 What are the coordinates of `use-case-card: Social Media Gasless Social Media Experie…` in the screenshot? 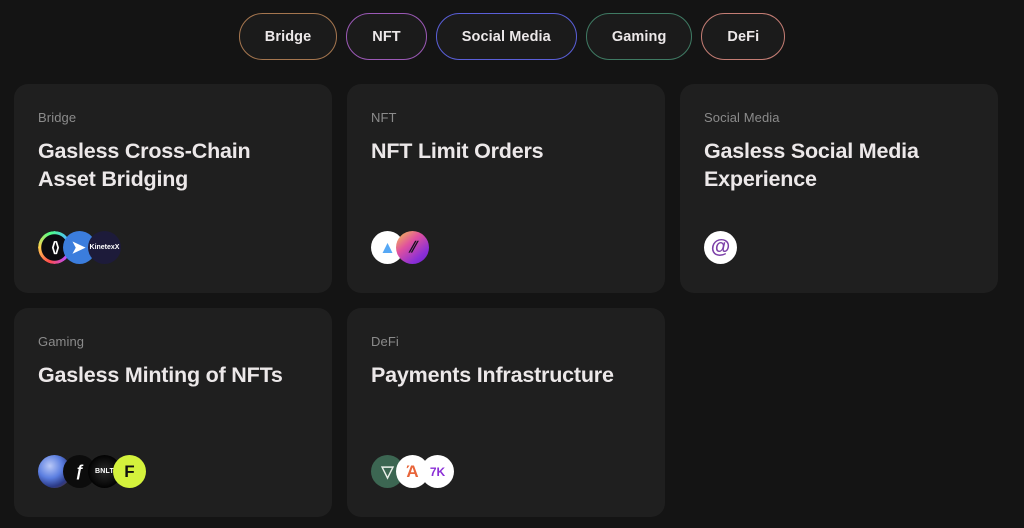 It's located at (839, 188).